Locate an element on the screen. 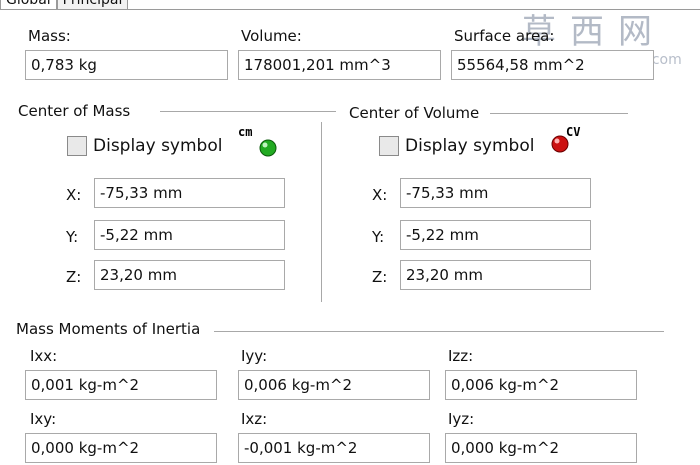 The height and width of the screenshot is (465, 700). iyy-field: 0,006 kg-m^2 is located at coordinates (334, 385).